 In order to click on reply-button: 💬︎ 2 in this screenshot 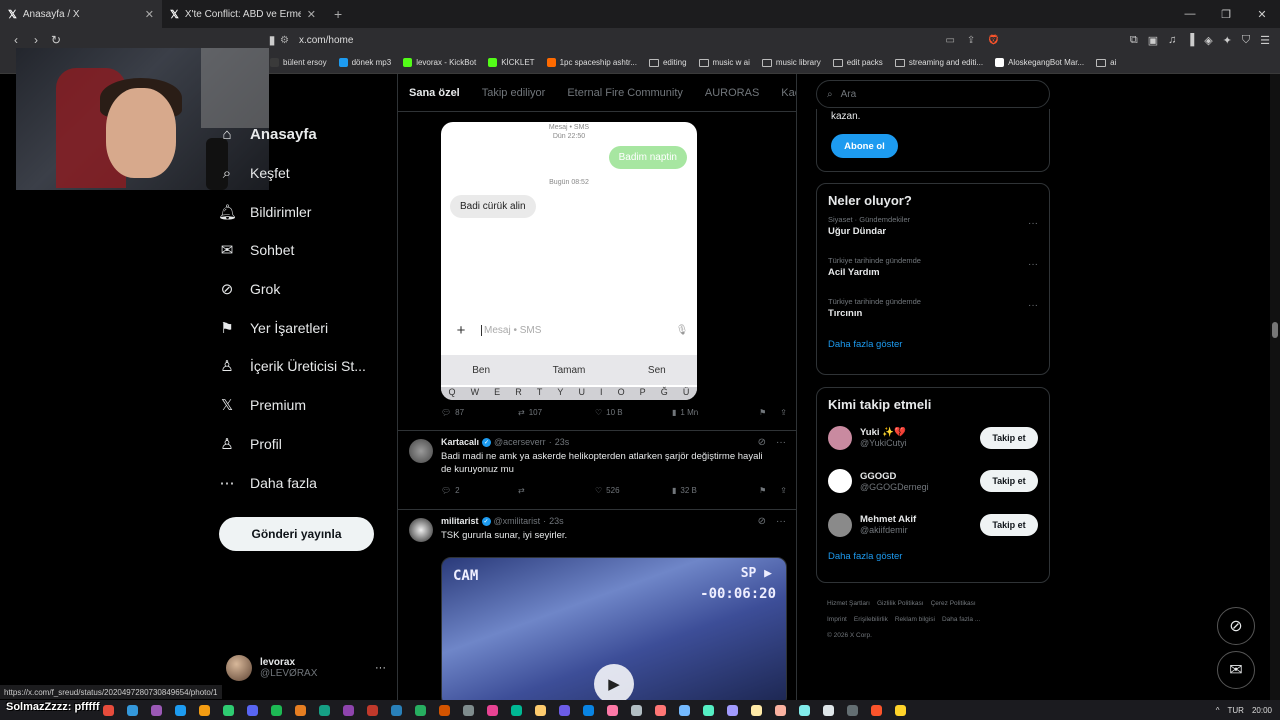, I will do `click(479, 490)`.